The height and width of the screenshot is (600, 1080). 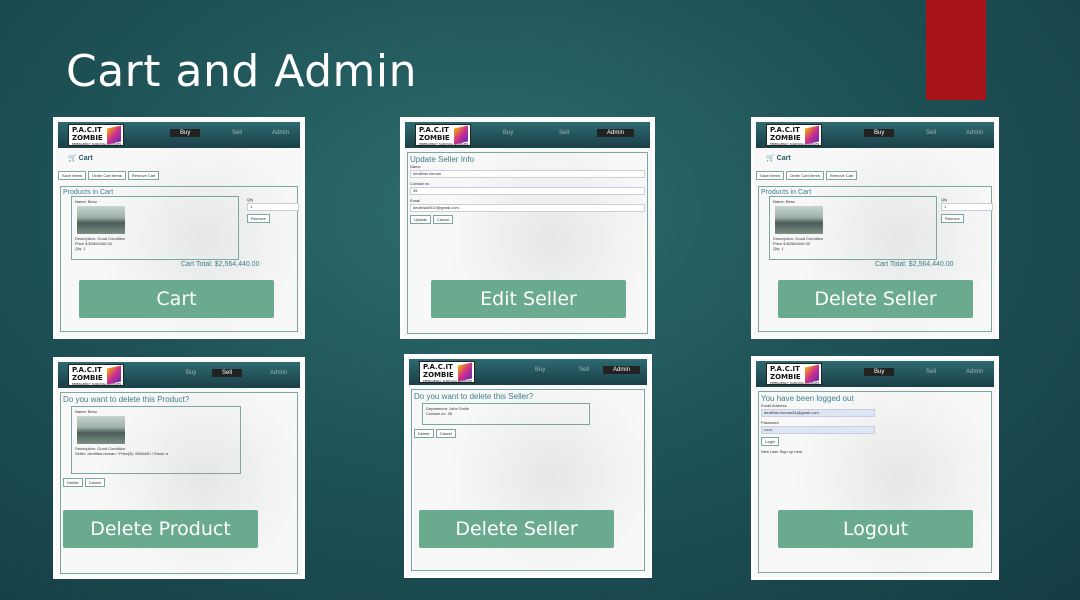 I want to click on panel-title: Do you want to delete this Seller?, so click(x=474, y=396).